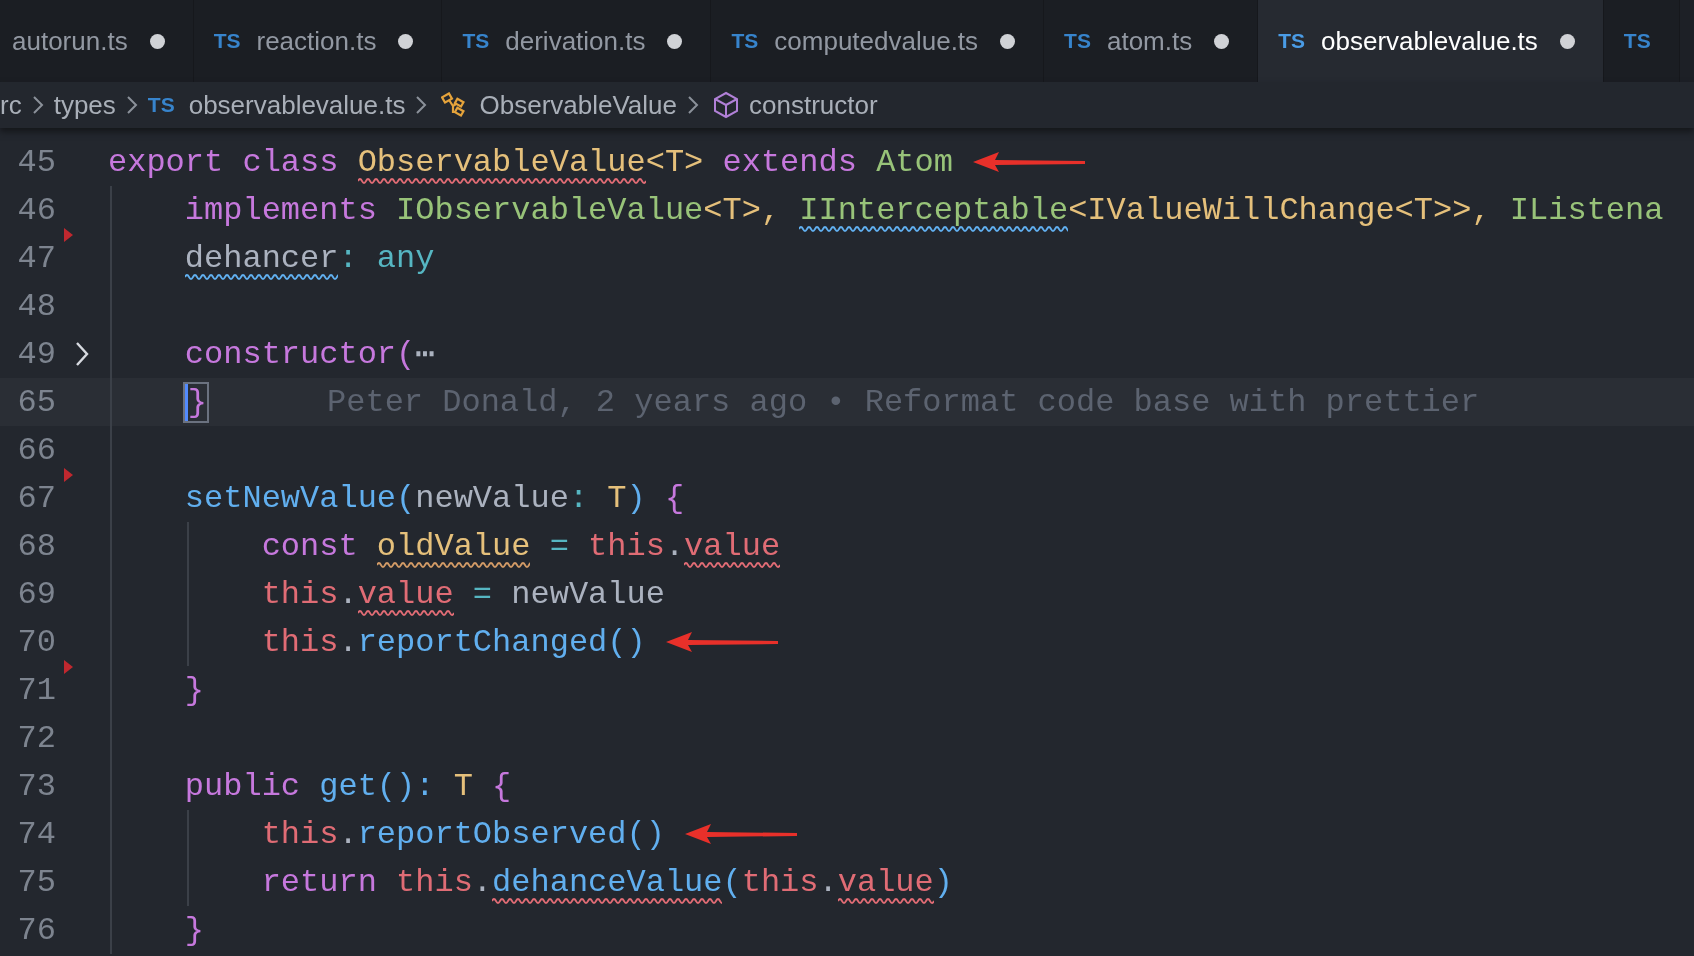 The height and width of the screenshot is (956, 1694). I want to click on line-number: 73, so click(36, 786).